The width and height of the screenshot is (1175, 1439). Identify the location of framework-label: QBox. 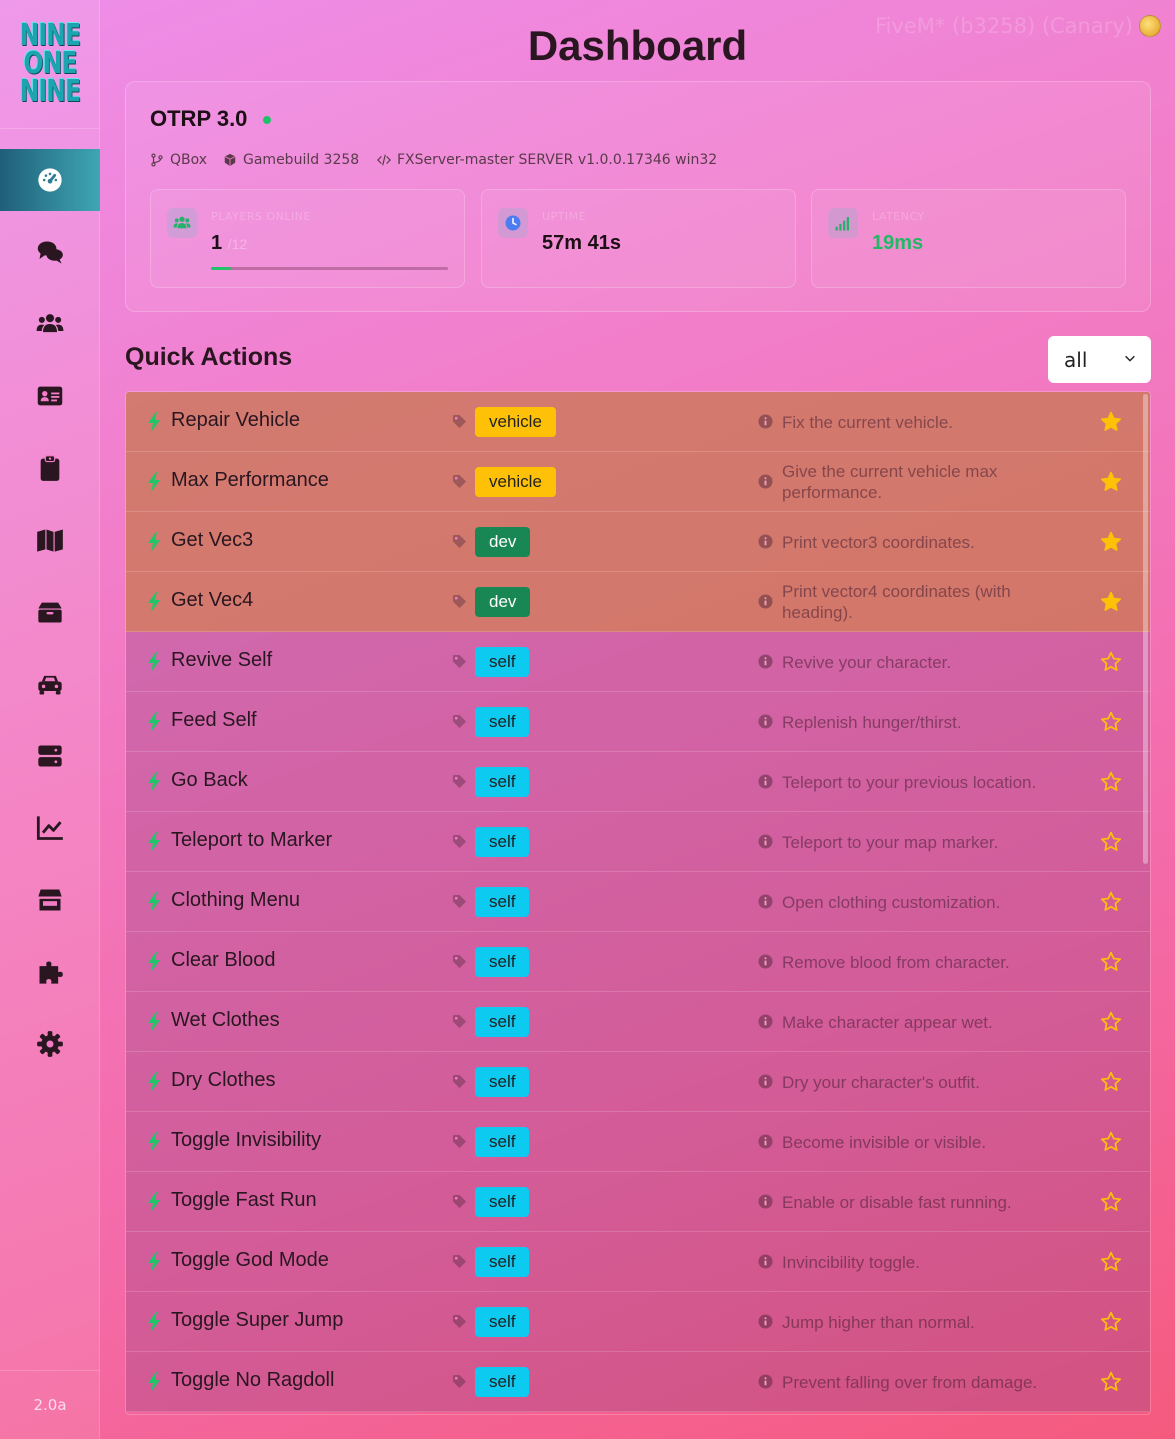
(189, 160).